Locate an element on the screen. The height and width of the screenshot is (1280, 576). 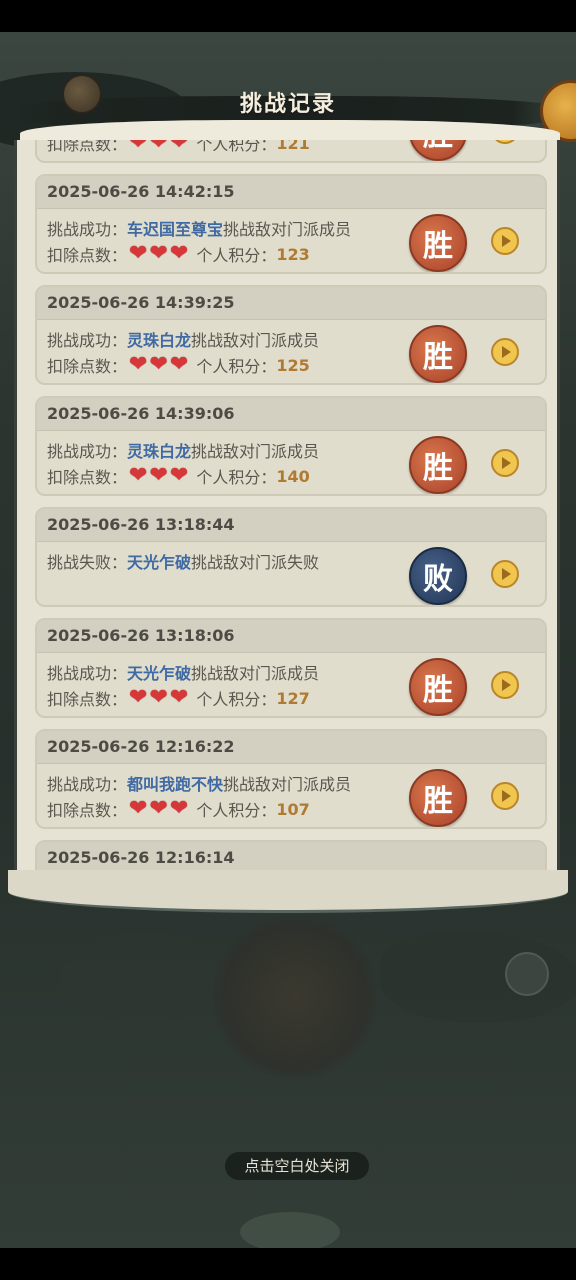
record-card: 2025-06-26 13:18:44 挑战失败：天光乍破挑战敌对门派失败 败 is located at coordinates (291, 557).